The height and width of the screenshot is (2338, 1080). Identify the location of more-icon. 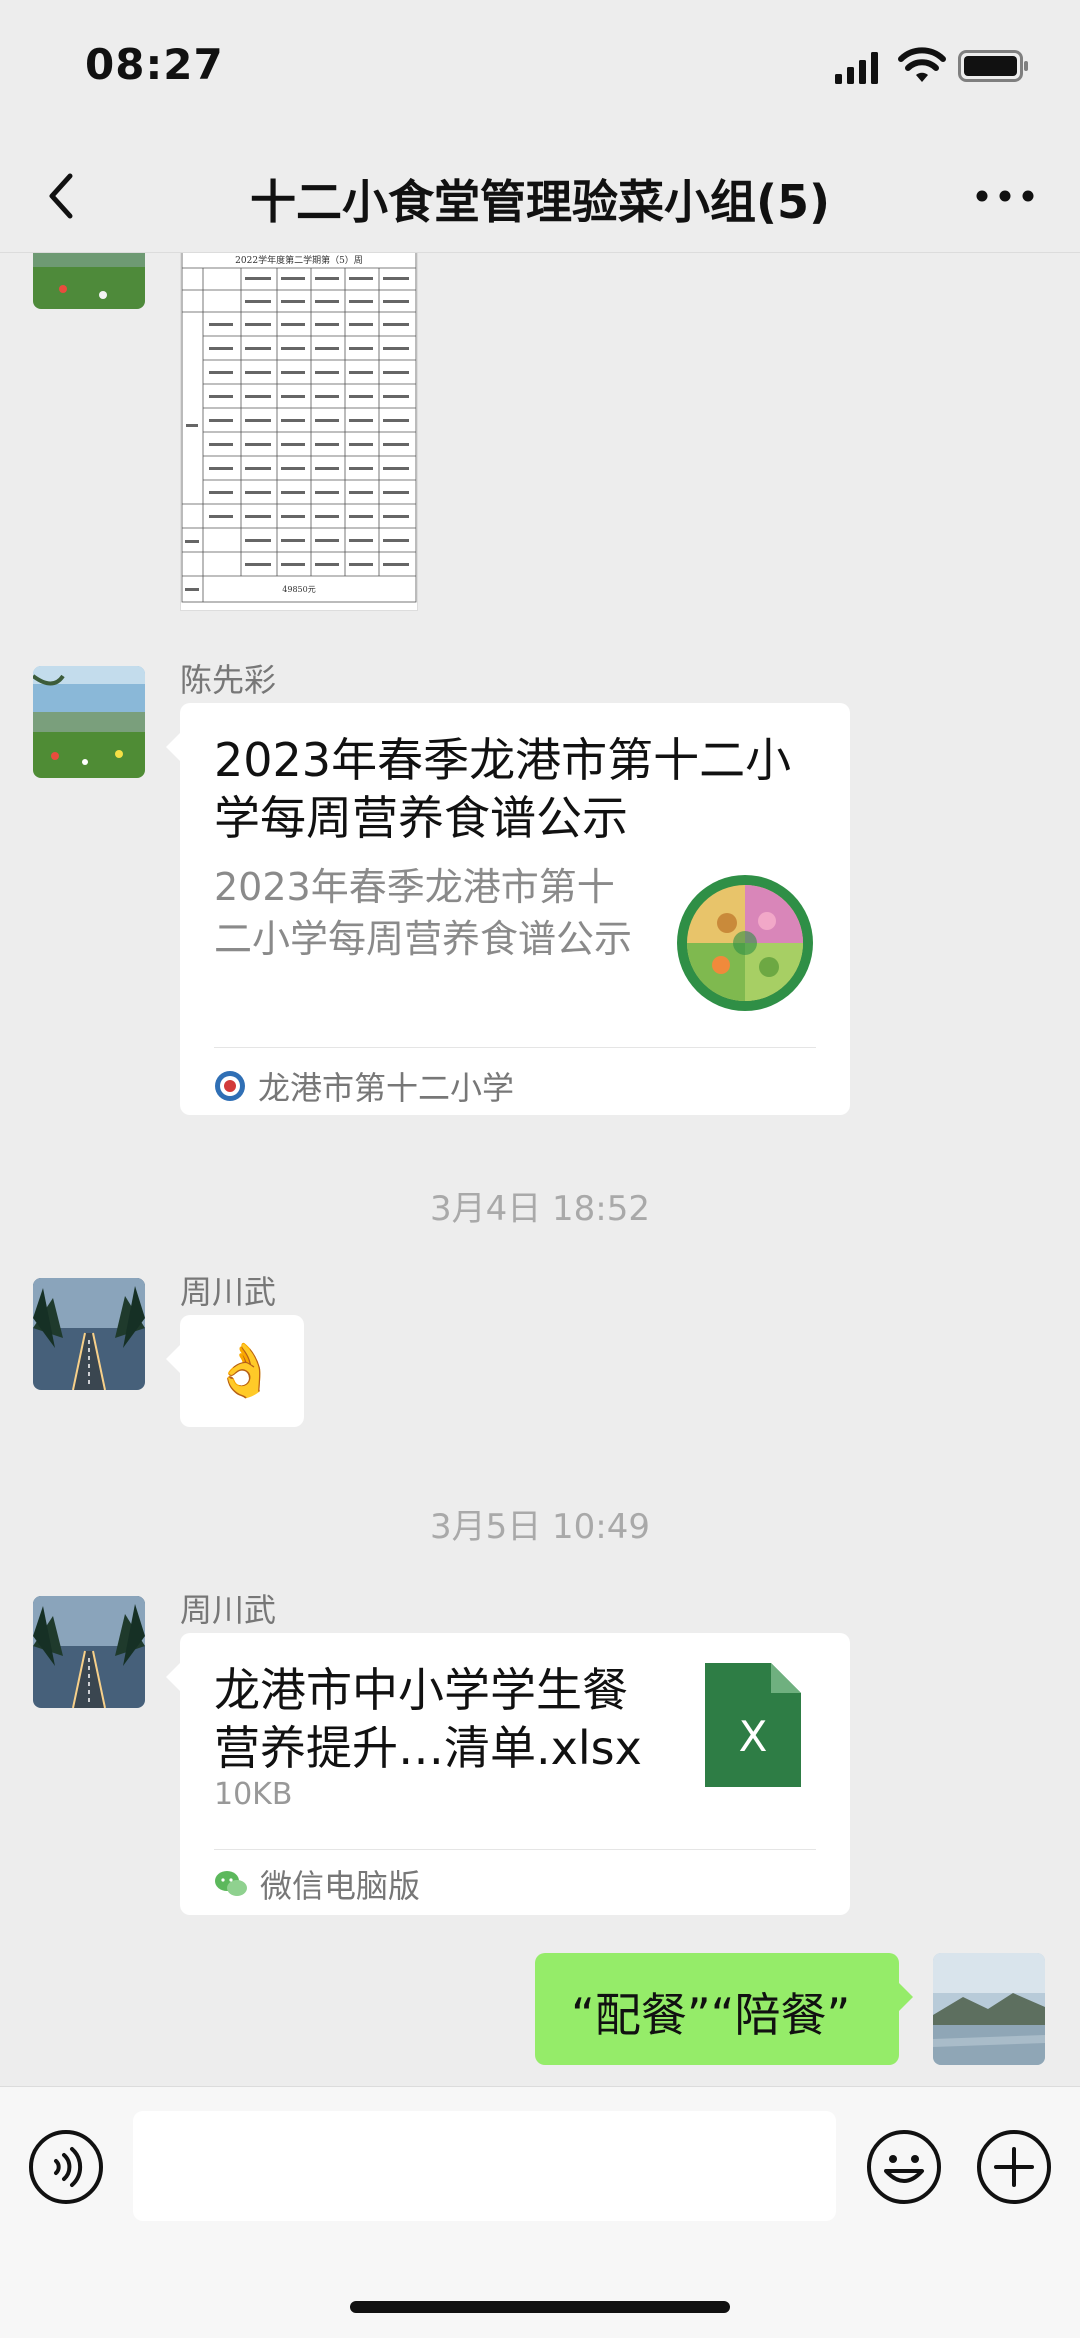
(1005, 196).